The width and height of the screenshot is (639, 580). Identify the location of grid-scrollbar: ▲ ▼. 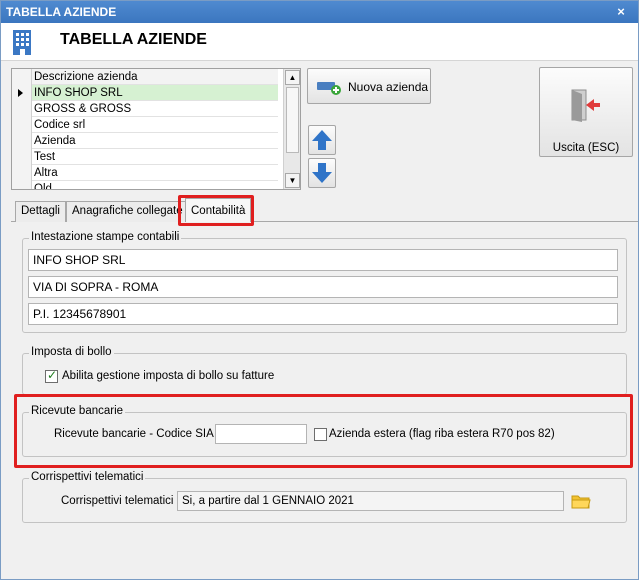
(291, 129).